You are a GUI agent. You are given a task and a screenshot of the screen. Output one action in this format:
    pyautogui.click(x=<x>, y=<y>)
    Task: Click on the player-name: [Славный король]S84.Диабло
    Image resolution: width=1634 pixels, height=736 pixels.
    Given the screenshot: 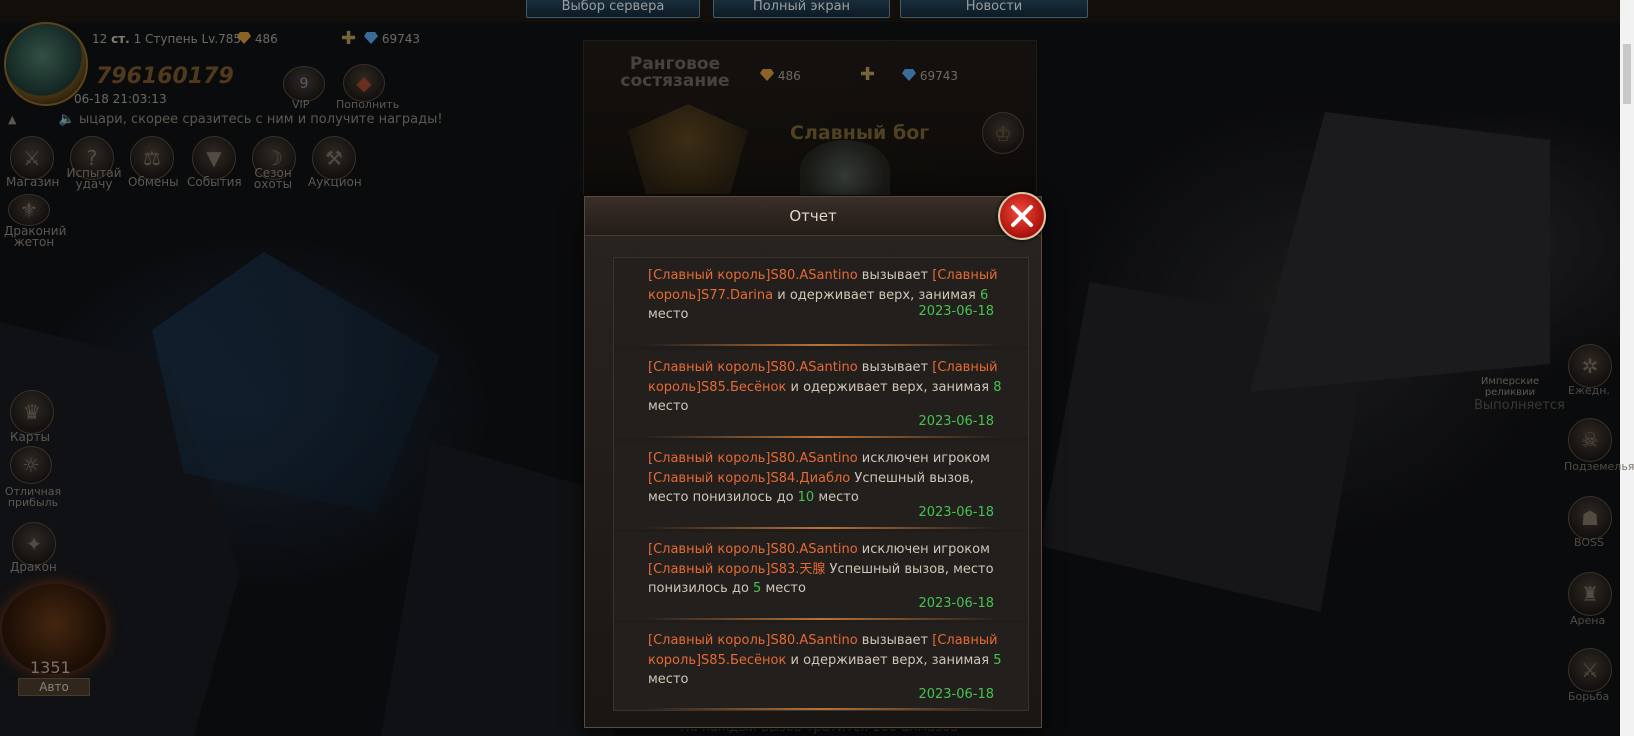 What is the action you would take?
    pyautogui.click(x=749, y=478)
    